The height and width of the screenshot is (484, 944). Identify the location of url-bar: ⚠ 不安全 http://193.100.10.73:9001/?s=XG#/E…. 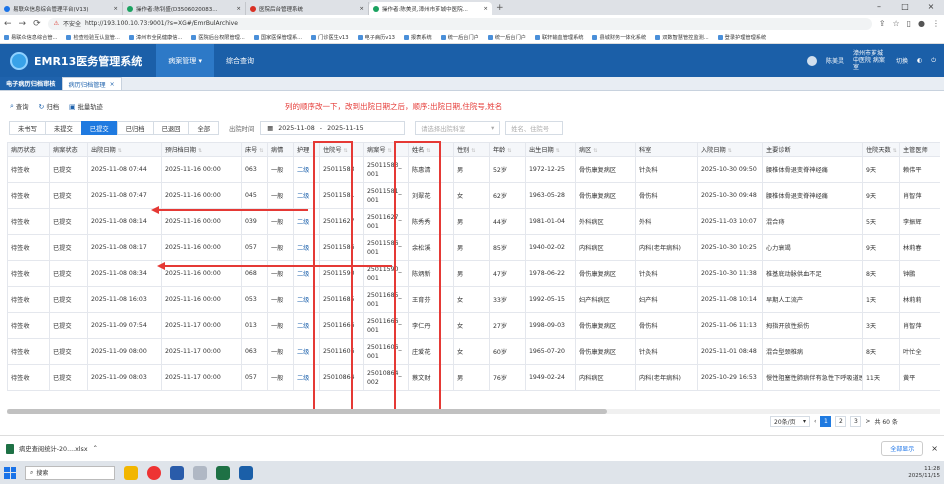
(459, 23).